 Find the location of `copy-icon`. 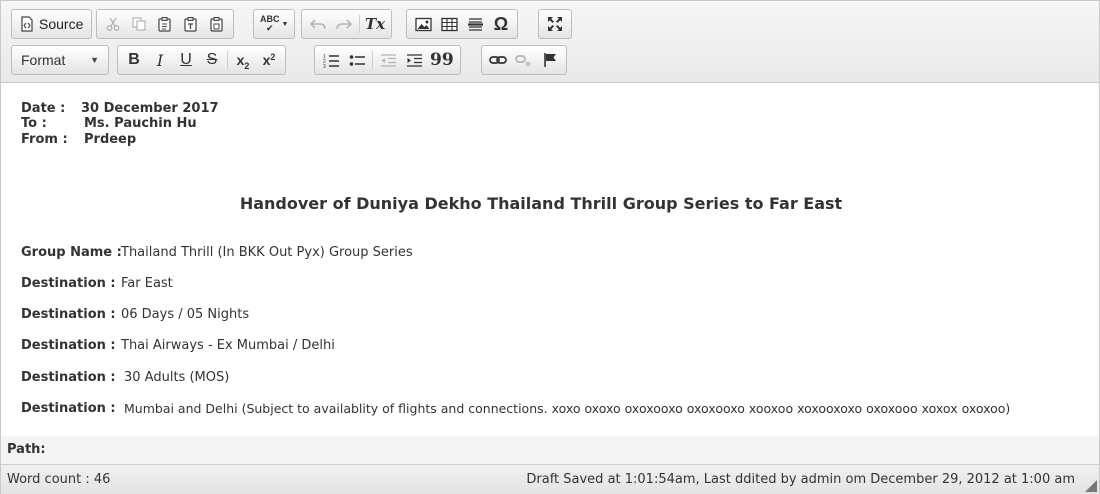

copy-icon is located at coordinates (139, 24).